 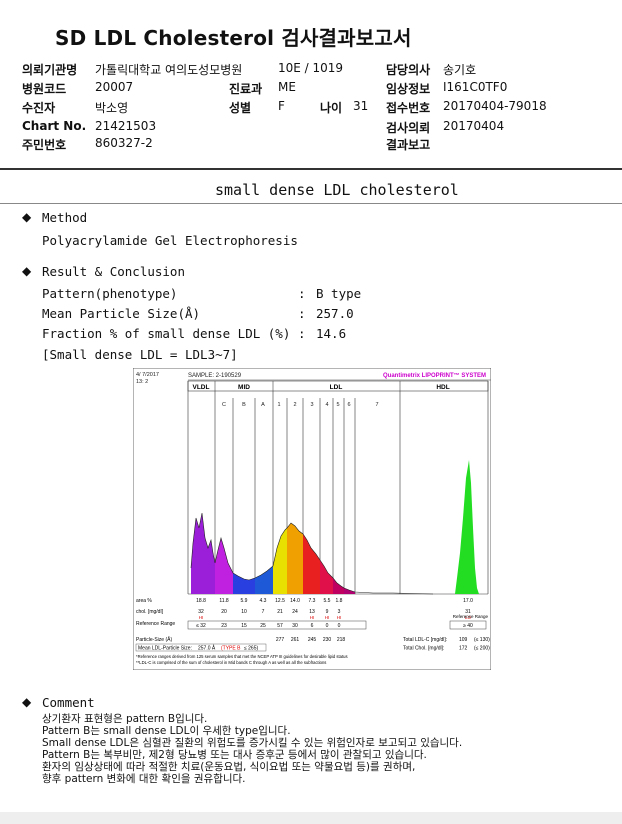 I want to click on band-1-label: 1, so click(x=278, y=405).